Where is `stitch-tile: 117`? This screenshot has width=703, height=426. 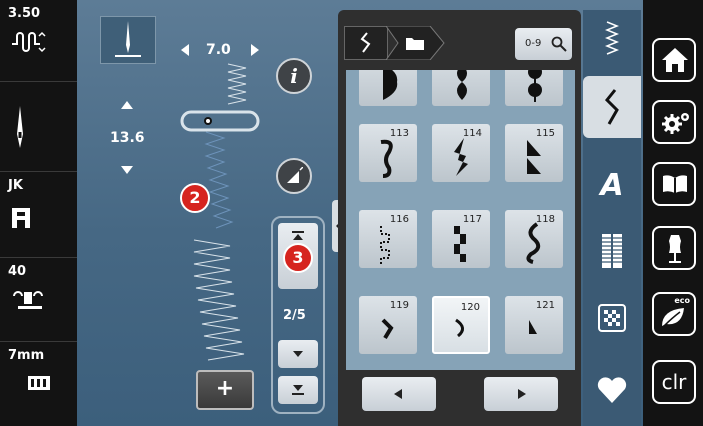
stitch-tile: 117 is located at coordinates (461, 239).